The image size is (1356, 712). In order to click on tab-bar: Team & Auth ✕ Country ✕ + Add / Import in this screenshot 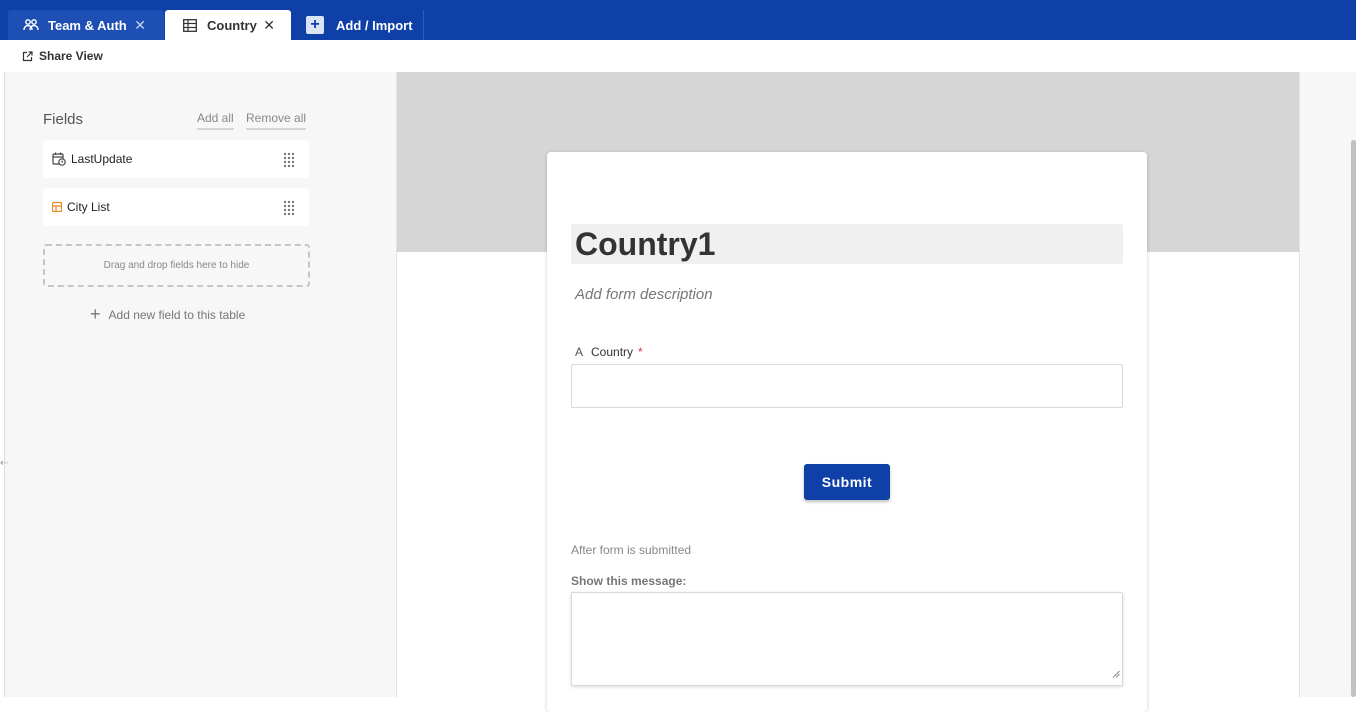, I will do `click(678, 20)`.